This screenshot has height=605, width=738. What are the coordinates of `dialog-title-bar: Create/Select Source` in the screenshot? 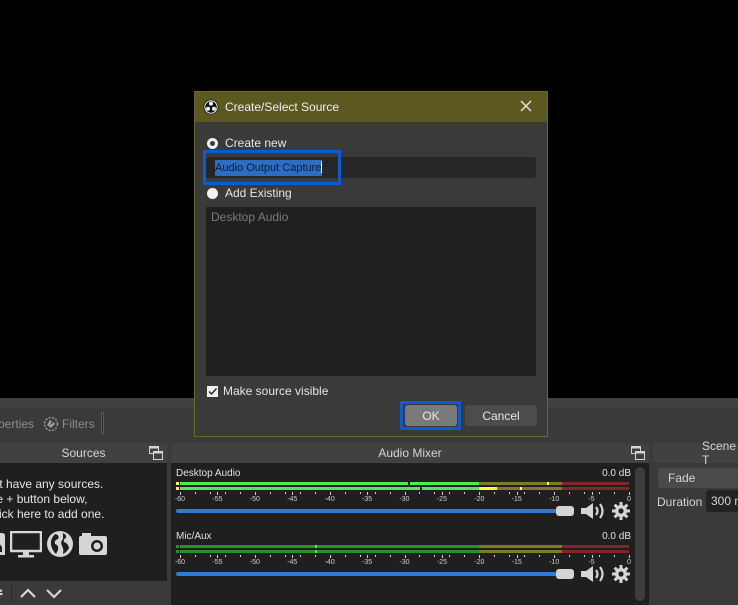 It's located at (371, 107).